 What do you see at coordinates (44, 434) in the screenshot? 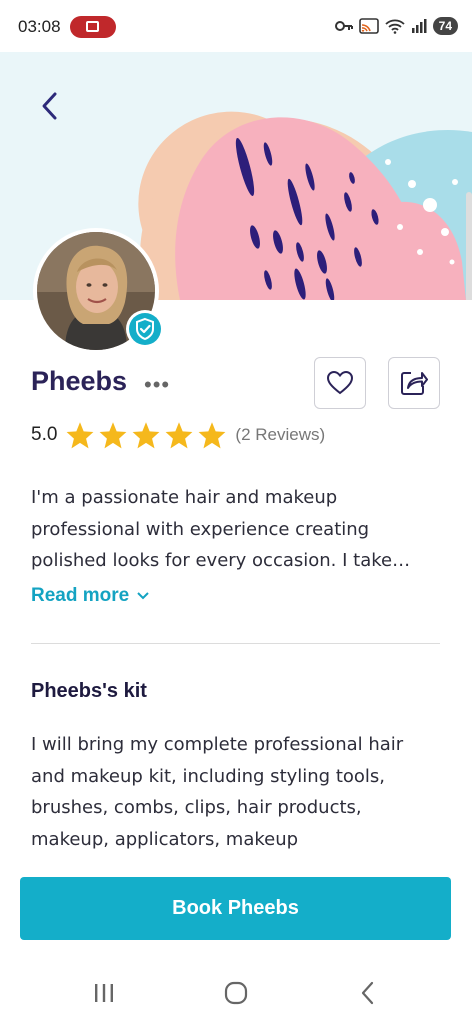
I see `rating-value: 5.0` at bounding box center [44, 434].